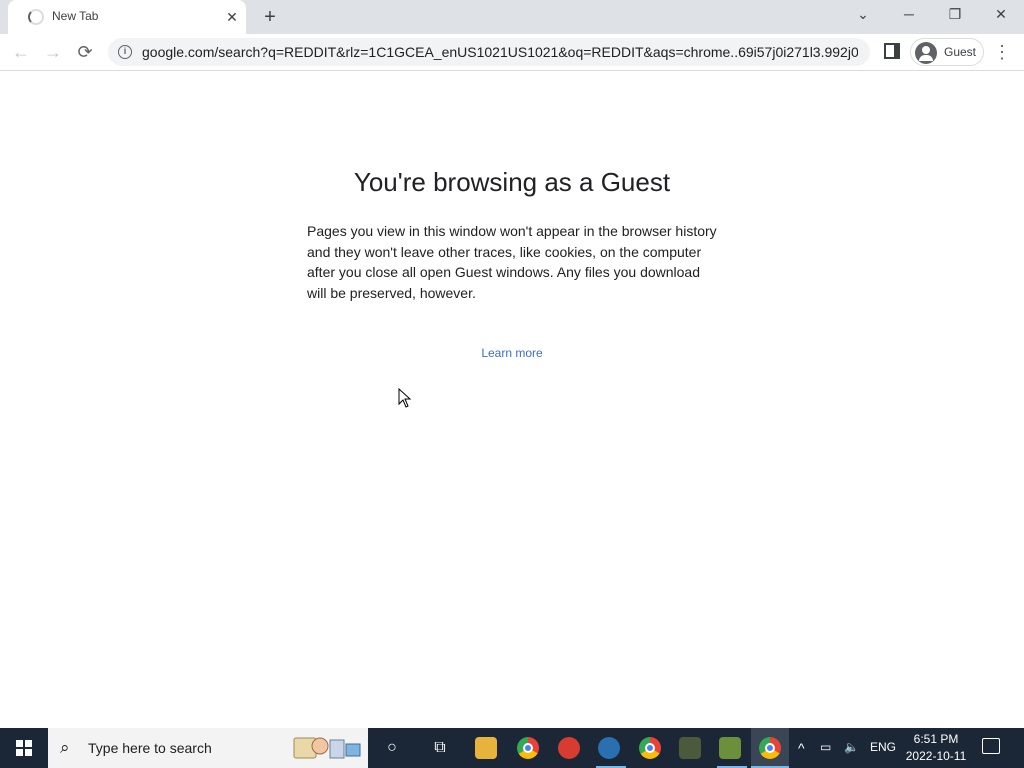  I want to click on show-hidden-icons-chevron-icon: ^, so click(801, 748).